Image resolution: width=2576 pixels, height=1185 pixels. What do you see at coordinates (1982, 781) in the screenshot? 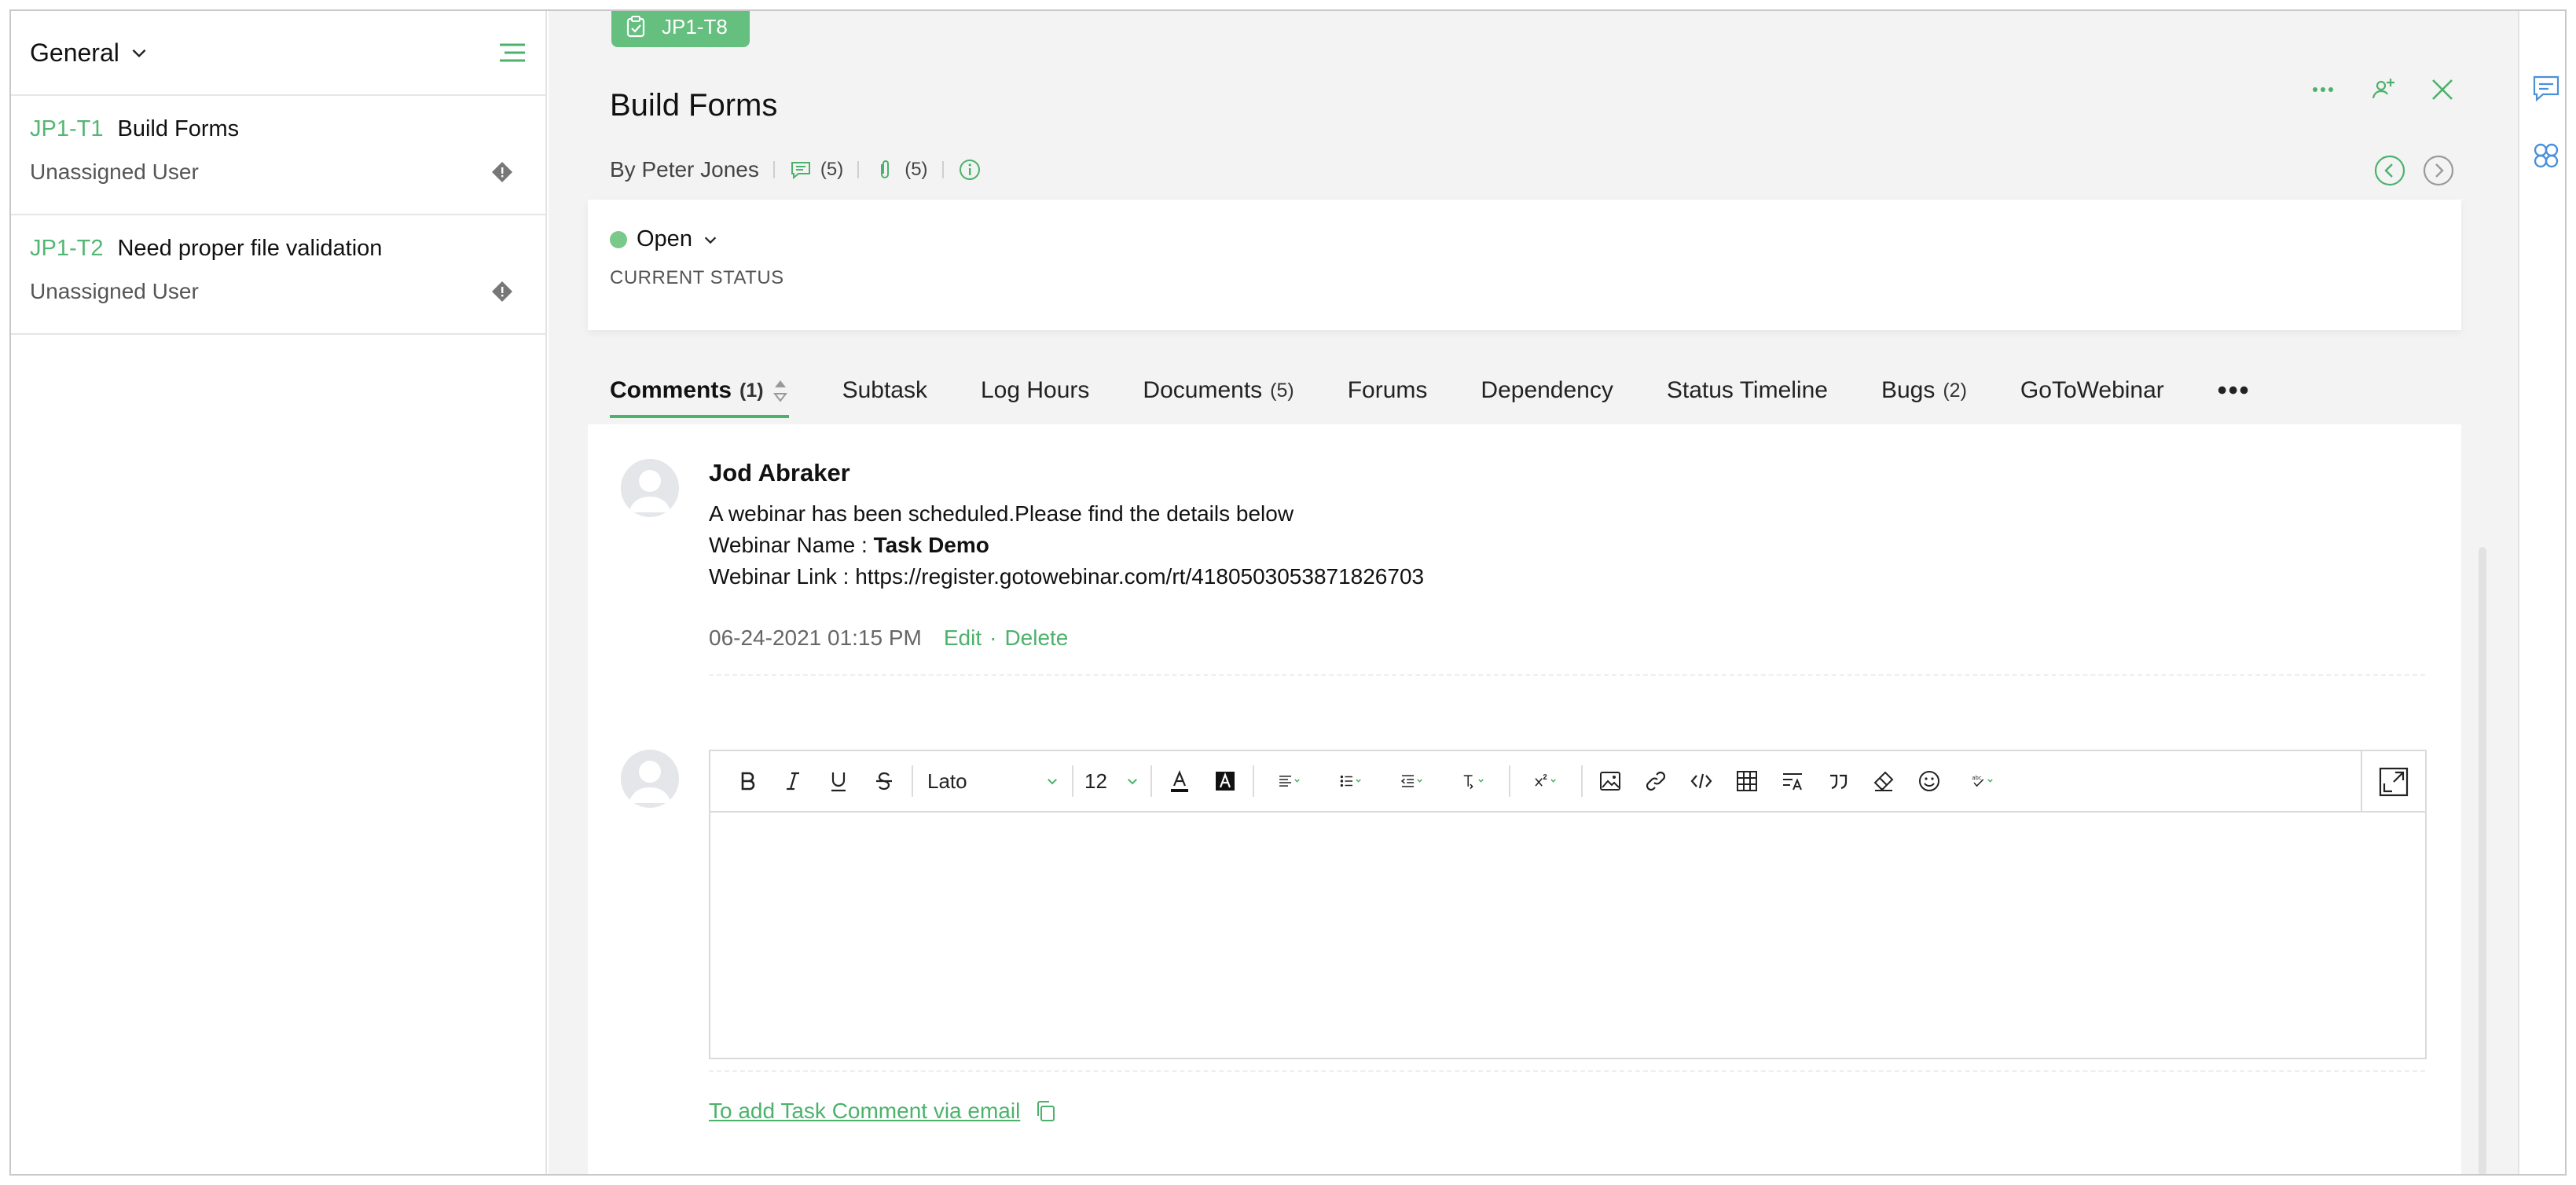
I see `spellcheck-button: abc` at bounding box center [1982, 781].